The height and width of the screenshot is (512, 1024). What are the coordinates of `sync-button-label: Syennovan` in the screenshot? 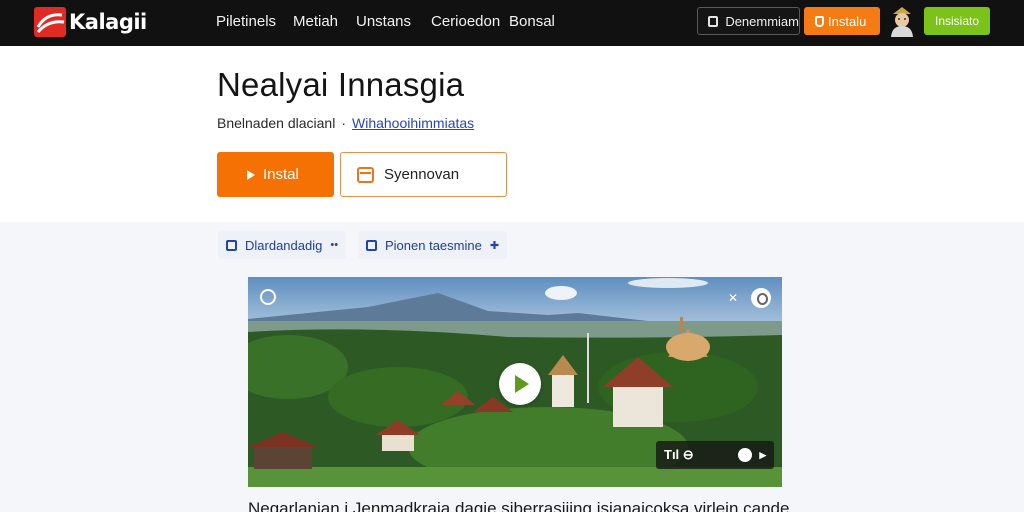 It's located at (422, 174).